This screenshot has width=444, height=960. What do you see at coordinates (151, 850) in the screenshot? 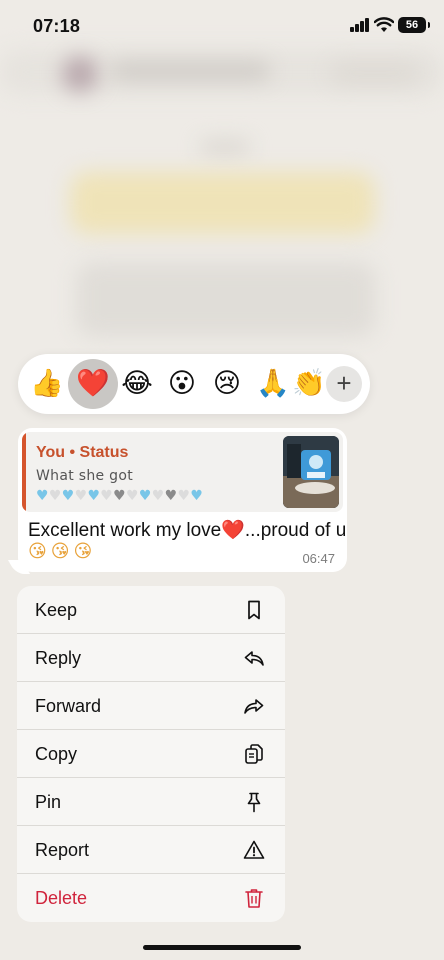
I see `menu-item-report: Report` at bounding box center [151, 850].